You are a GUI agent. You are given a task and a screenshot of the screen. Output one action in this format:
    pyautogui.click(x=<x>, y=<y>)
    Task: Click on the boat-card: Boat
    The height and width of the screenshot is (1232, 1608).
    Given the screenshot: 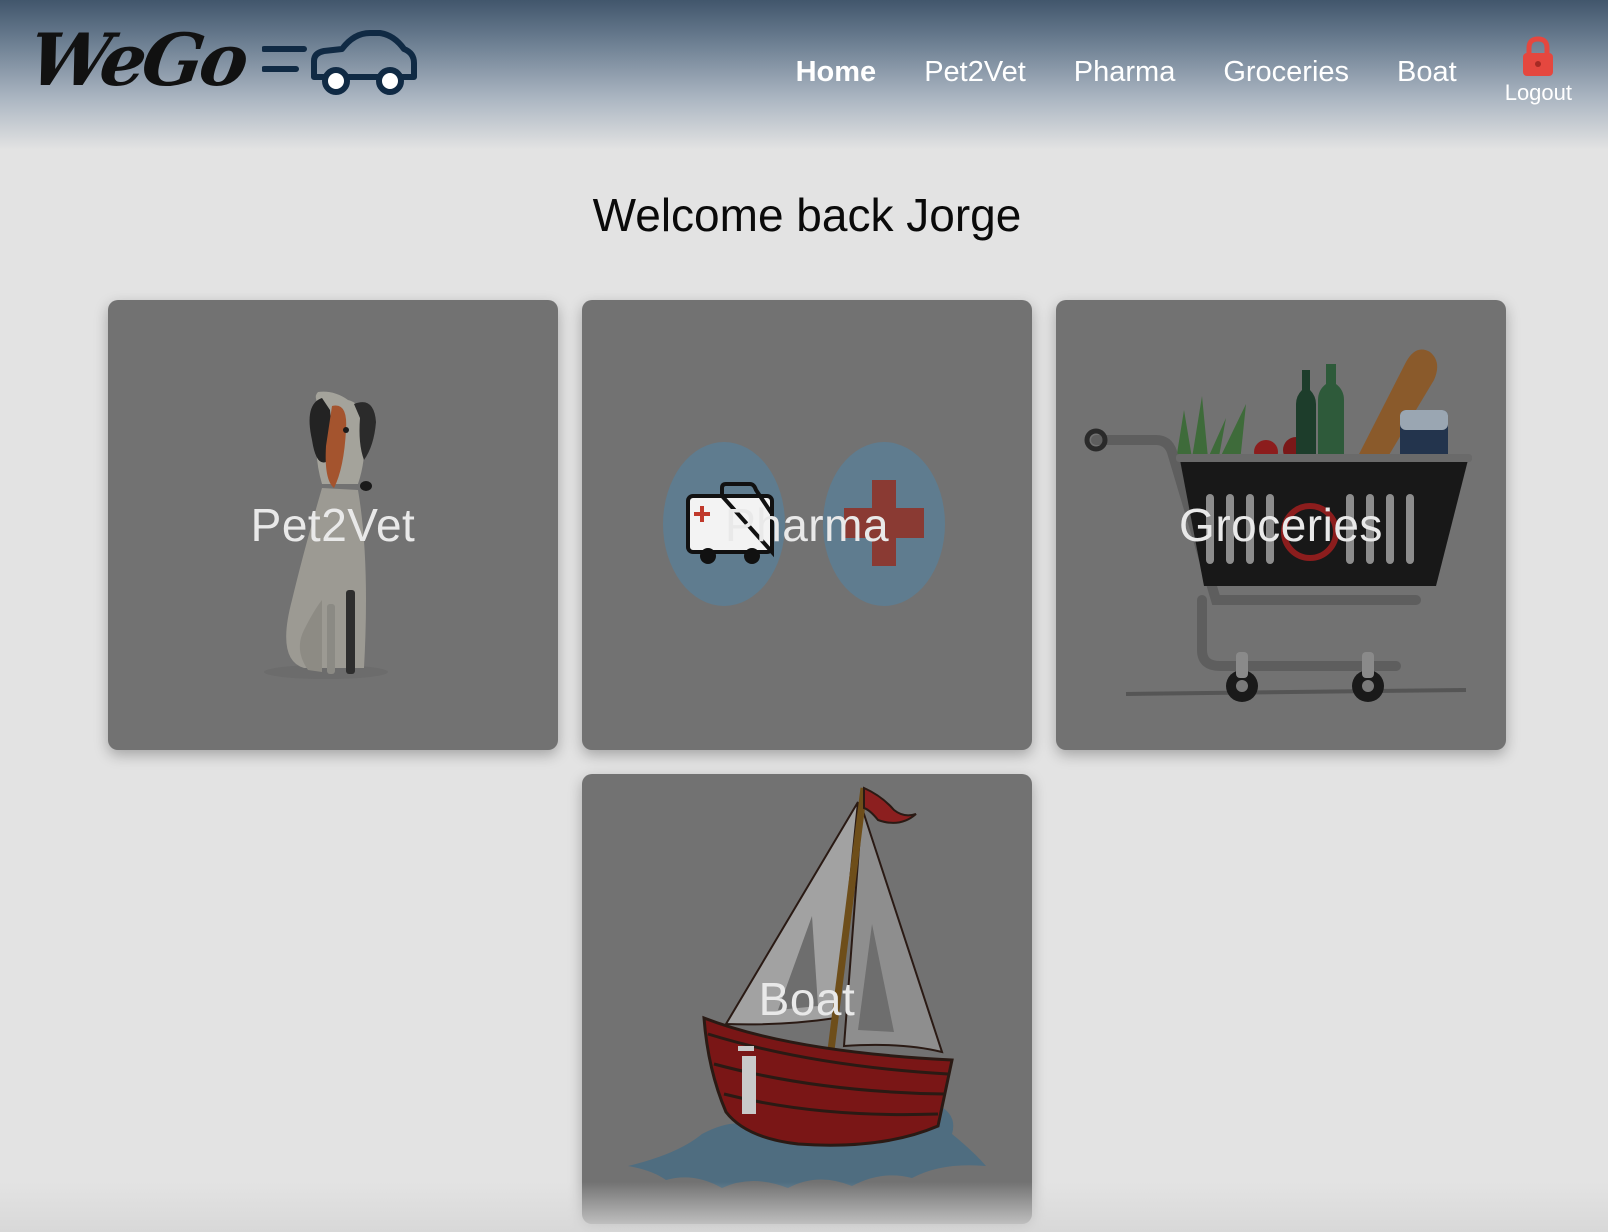 What is the action you would take?
    pyautogui.click(x=807, y=999)
    